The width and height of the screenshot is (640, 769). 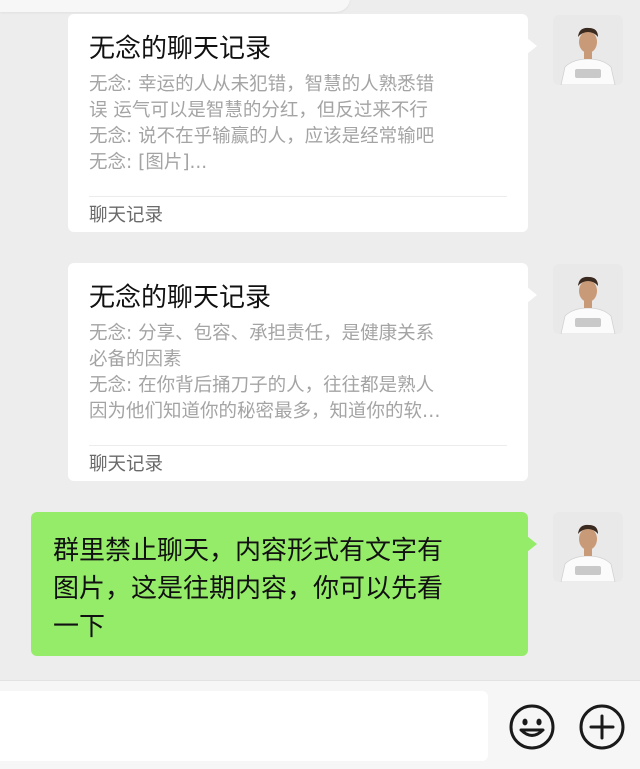 What do you see at coordinates (262, 136) in the screenshot?
I see `preview-line: 无念: 说不在乎输赢的人，应该是经常输吧` at bounding box center [262, 136].